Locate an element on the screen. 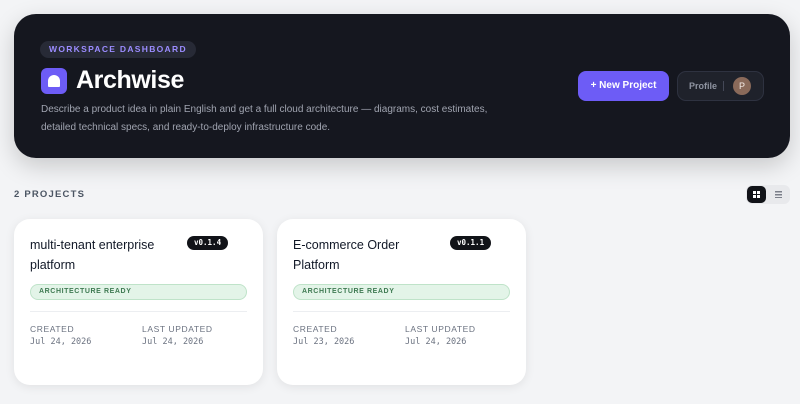 The width and height of the screenshot is (800, 404). created-date: Jul 23, 2026 is located at coordinates (324, 342).